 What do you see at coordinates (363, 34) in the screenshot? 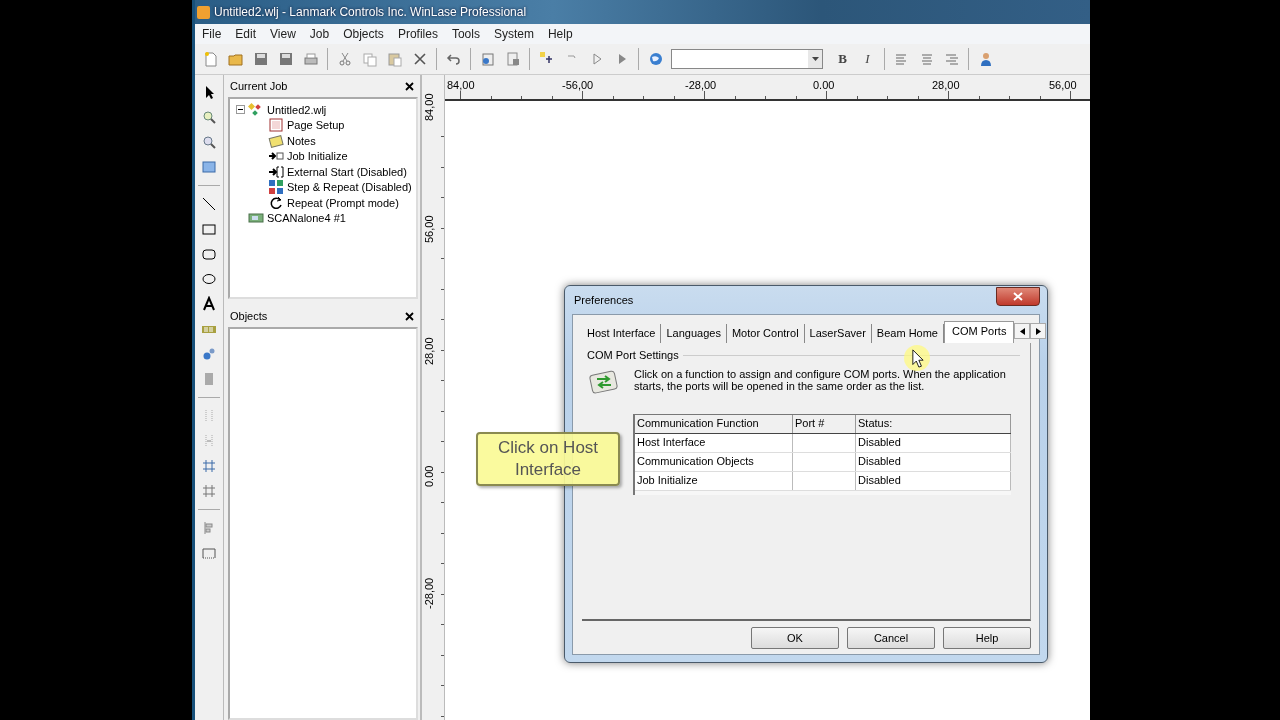
I see `menu-item: Objects` at bounding box center [363, 34].